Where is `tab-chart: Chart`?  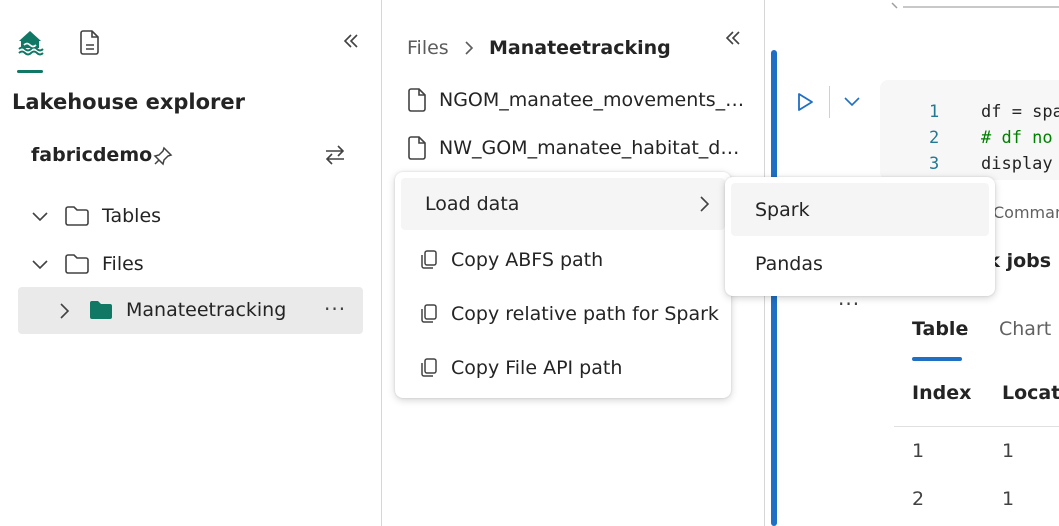
tab-chart: Chart is located at coordinates (1025, 329).